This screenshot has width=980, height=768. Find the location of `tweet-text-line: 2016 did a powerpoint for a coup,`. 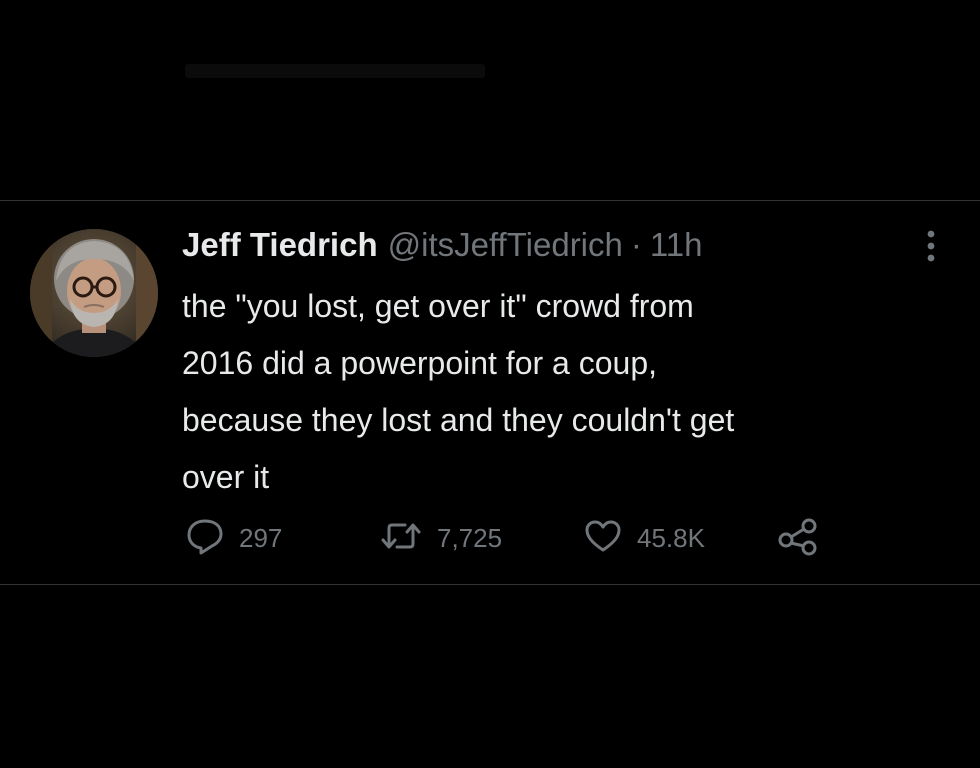

tweet-text-line: 2016 did a powerpoint for a coup, is located at coordinates (419, 363).